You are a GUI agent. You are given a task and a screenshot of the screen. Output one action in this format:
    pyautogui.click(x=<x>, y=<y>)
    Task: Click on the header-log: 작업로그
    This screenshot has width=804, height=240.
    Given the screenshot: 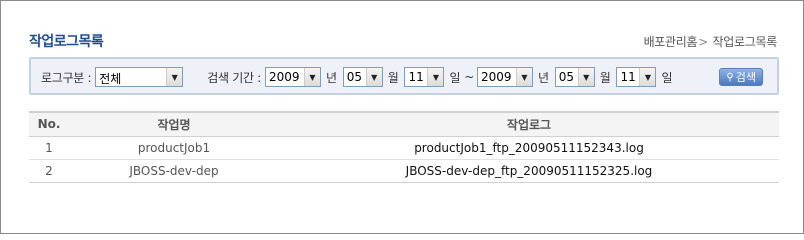 What is the action you would take?
    pyautogui.click(x=529, y=124)
    